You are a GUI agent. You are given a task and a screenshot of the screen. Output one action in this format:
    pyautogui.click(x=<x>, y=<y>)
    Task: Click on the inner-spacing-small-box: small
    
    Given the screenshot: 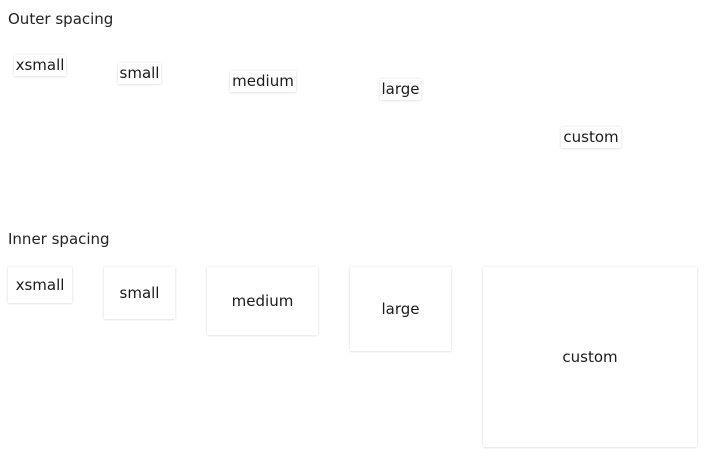 What is the action you would take?
    pyautogui.click(x=139, y=293)
    